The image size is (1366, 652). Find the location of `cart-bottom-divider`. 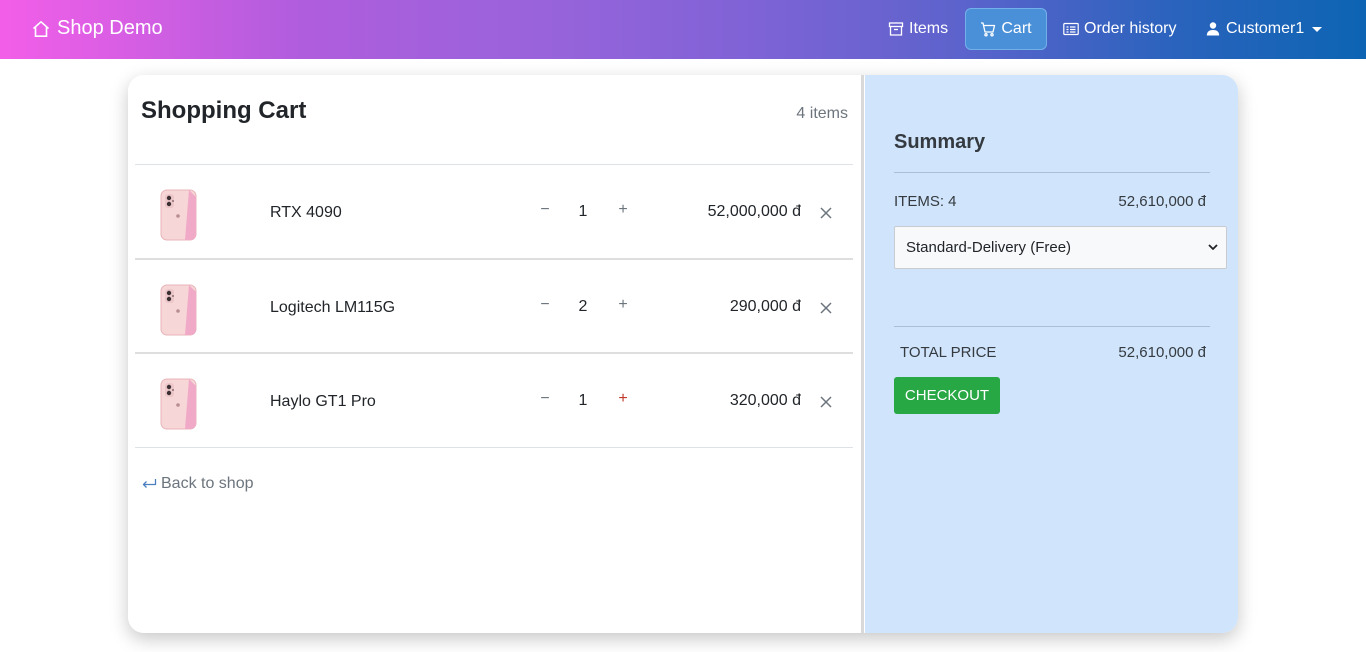

cart-bottom-divider is located at coordinates (494, 447).